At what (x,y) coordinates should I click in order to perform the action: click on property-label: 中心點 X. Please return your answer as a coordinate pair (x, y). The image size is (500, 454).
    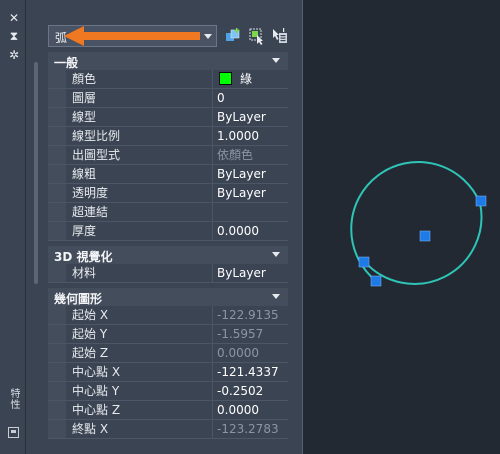
    Looking at the image, I should click on (139, 372).